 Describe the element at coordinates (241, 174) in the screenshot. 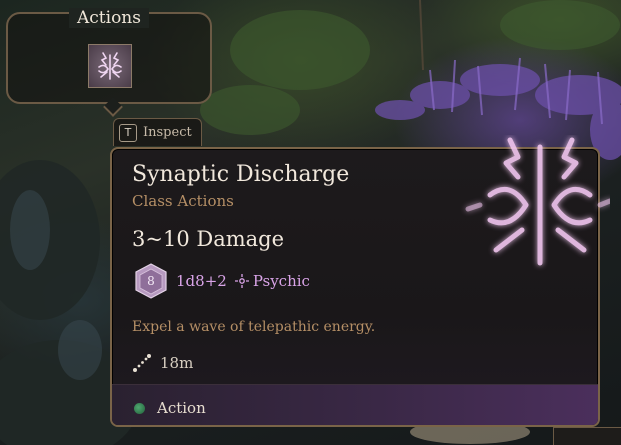

I see `spell-name: Synaptic Discharge` at that location.